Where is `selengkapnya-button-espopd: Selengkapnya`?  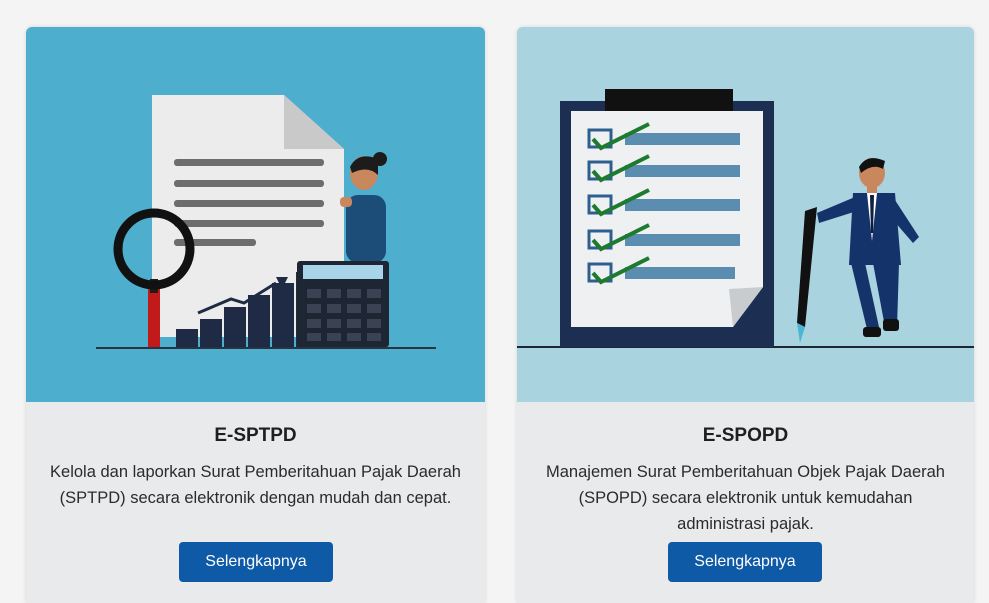
selengkapnya-button-espopd: Selengkapnya is located at coordinates (745, 562).